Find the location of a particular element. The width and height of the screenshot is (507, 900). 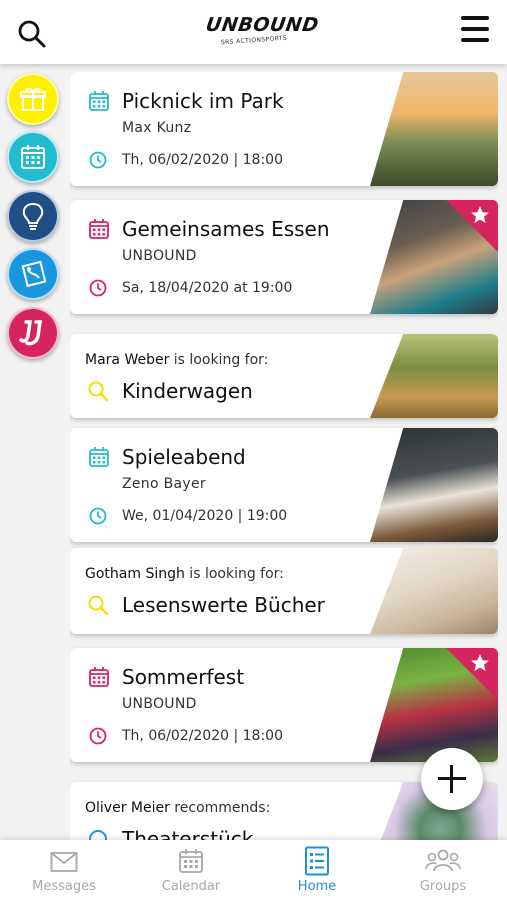

request-header: Mara Weber is looking for: is located at coordinates (176, 360).